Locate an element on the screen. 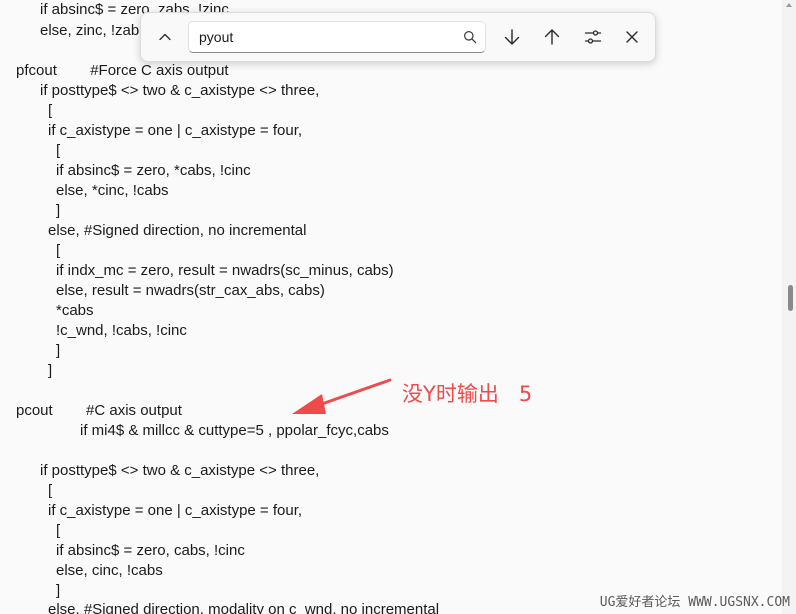  close-find-button is located at coordinates (632, 37).